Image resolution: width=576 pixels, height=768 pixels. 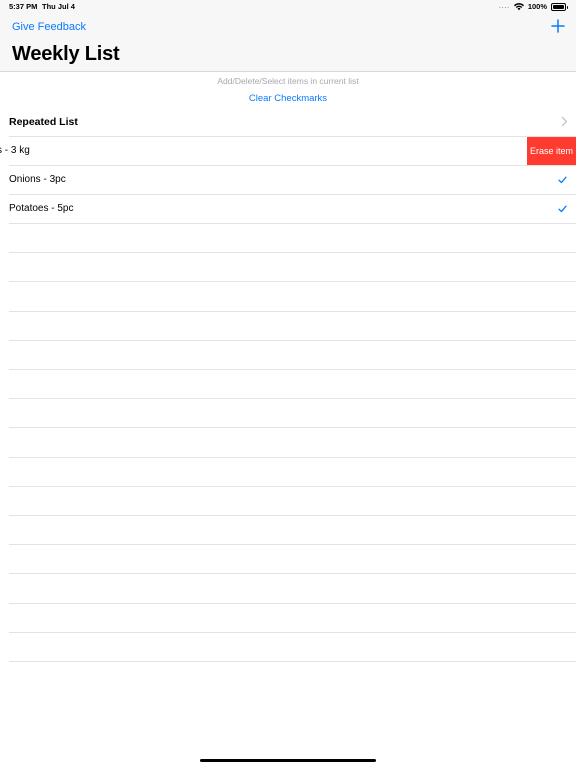 What do you see at coordinates (58, 6) in the screenshot?
I see `status-date: Thu Jul 4` at bounding box center [58, 6].